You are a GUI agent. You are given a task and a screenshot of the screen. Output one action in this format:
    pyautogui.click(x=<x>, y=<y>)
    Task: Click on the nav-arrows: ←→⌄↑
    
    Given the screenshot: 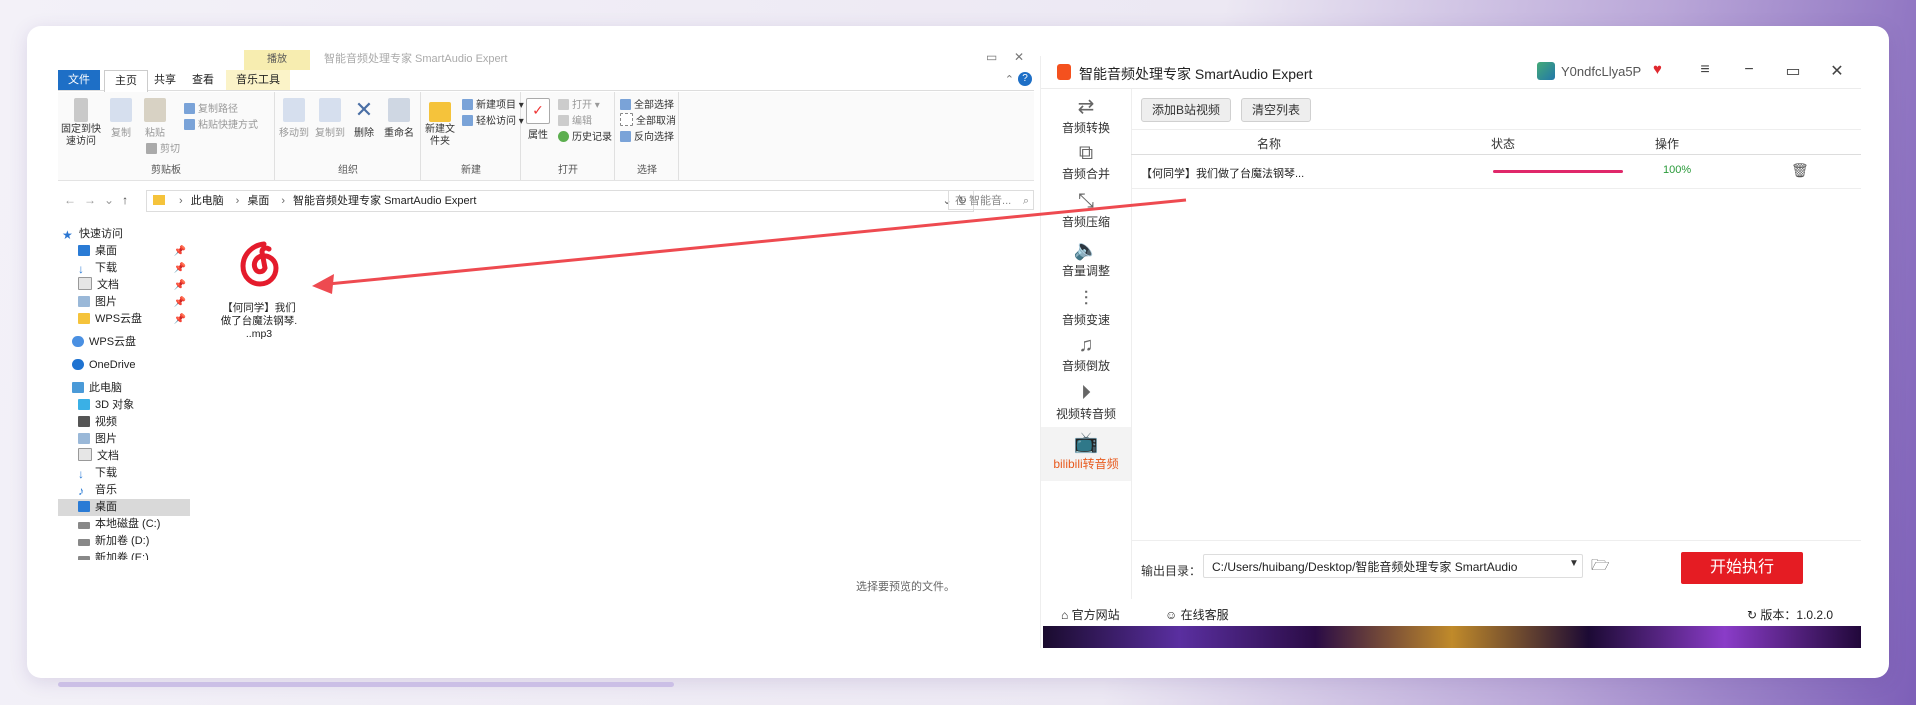 What is the action you would take?
    pyautogui.click(x=100, y=200)
    